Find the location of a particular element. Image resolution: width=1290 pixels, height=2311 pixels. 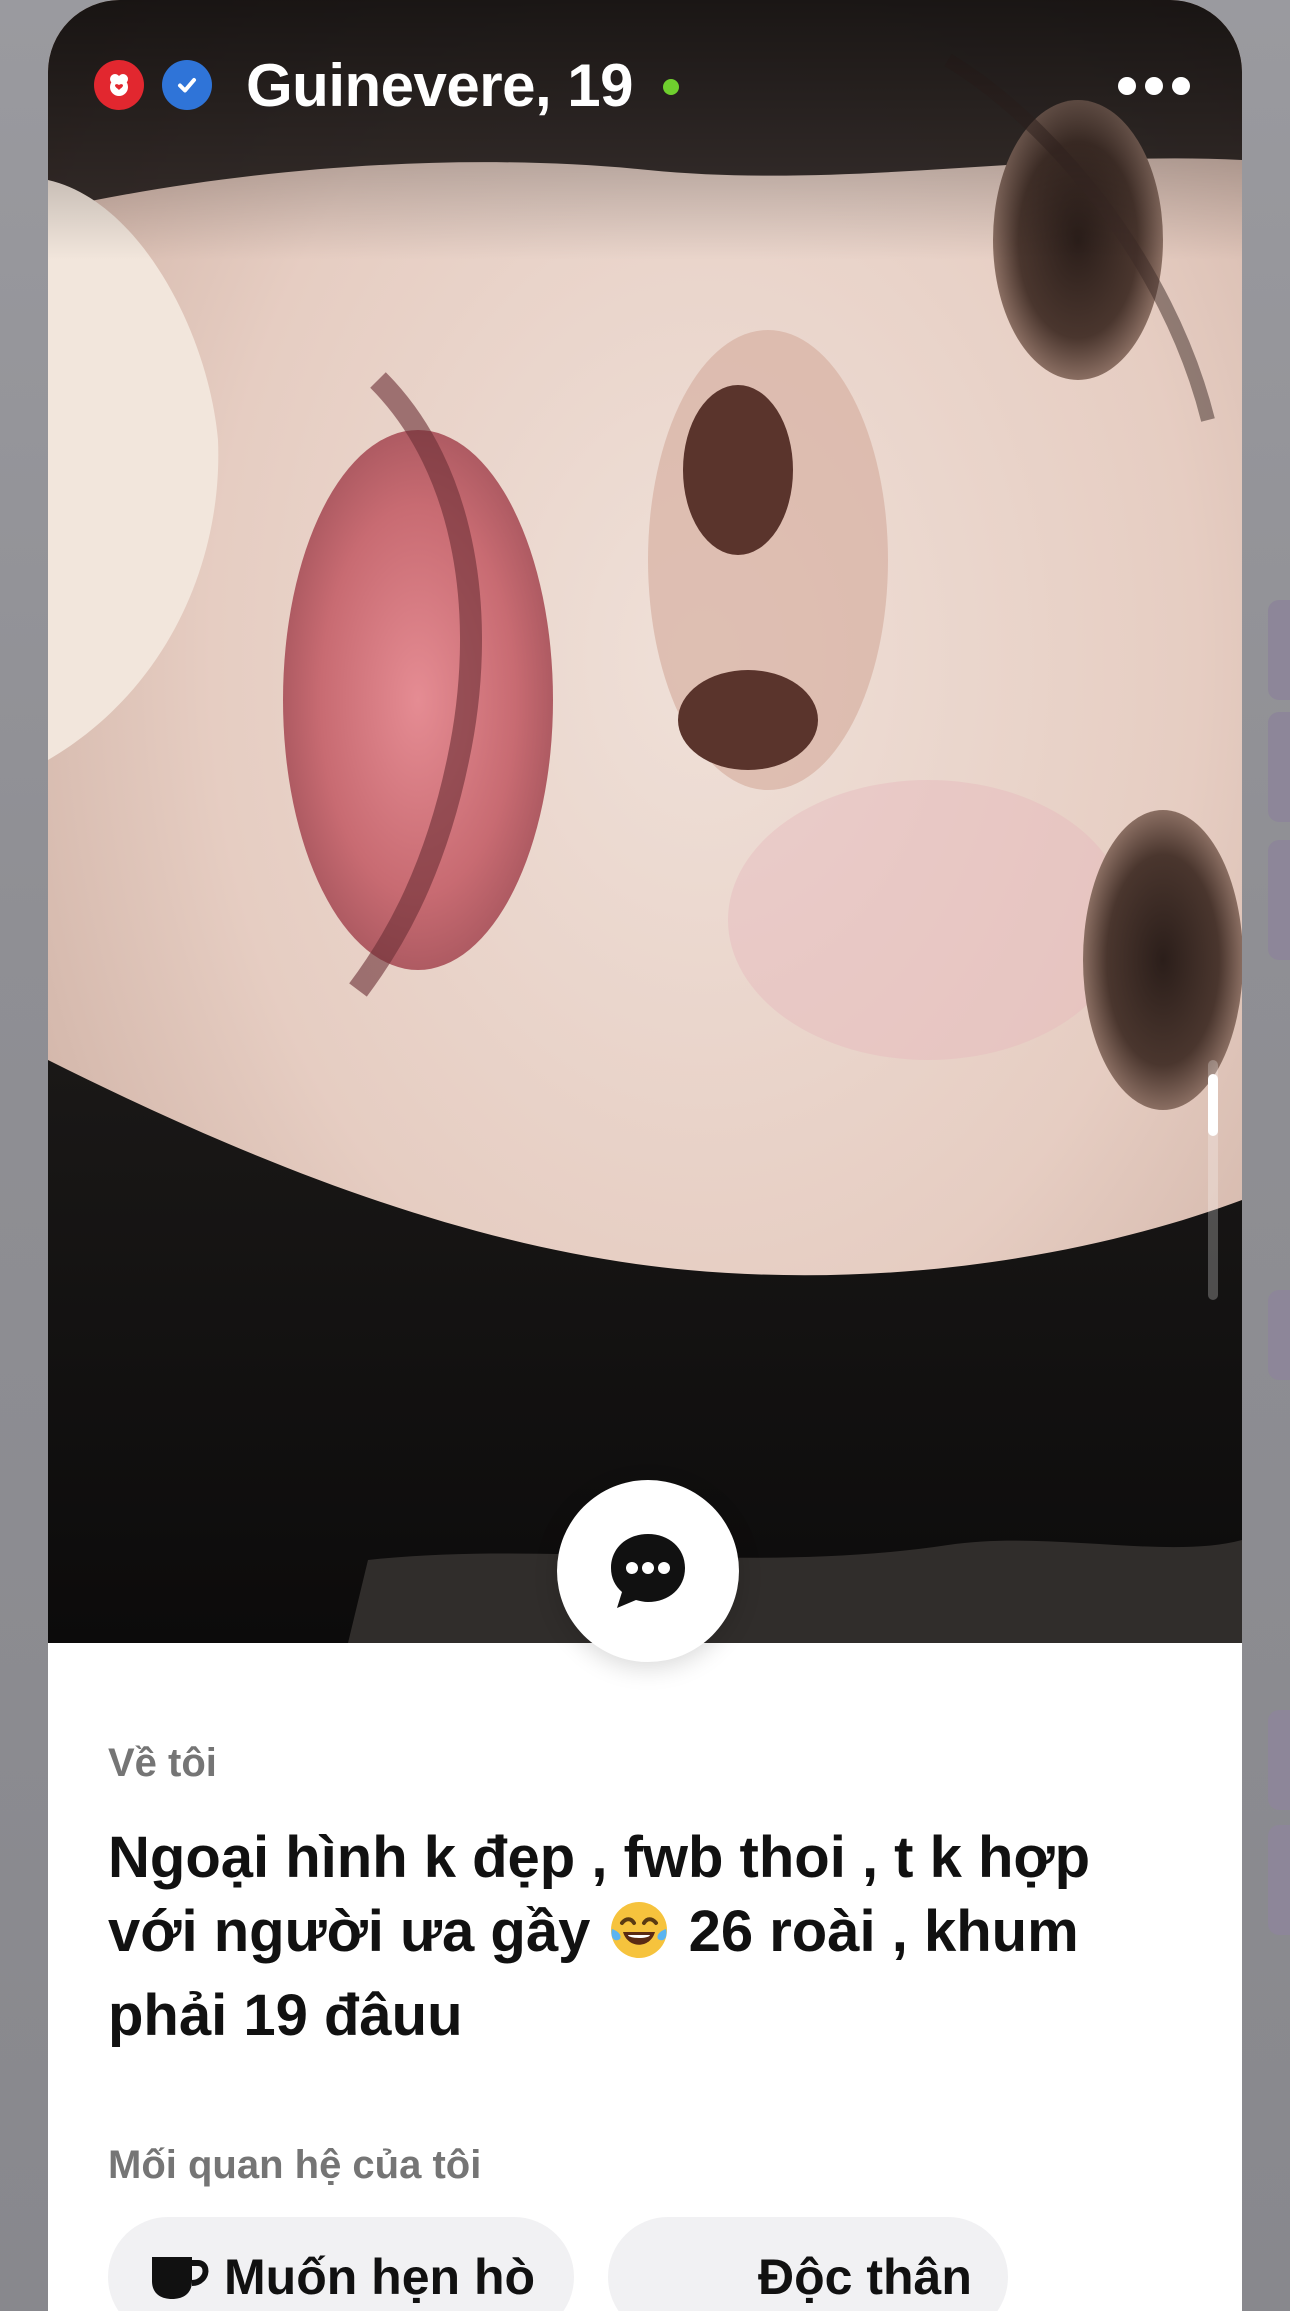

about-line: với người ưa gầy 26 roài , khum is located at coordinates (638, 1937).